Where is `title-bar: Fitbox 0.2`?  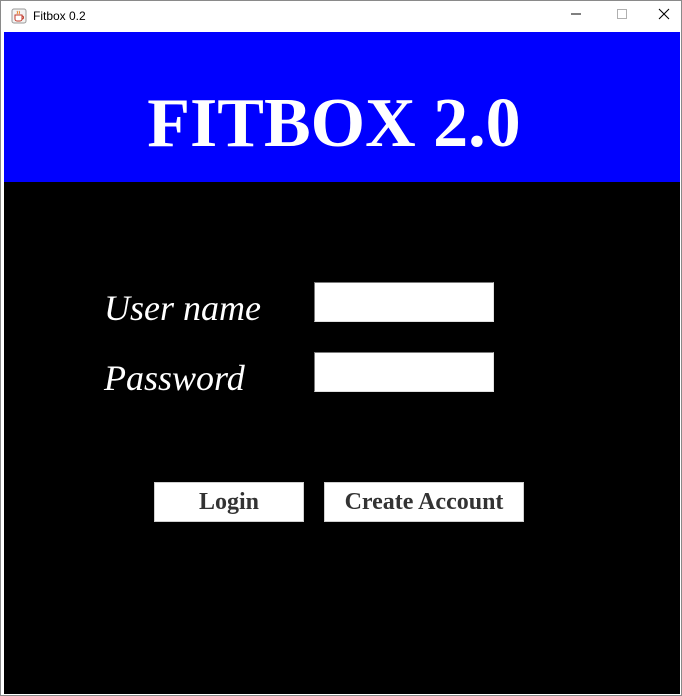
title-bar: Fitbox 0.2 is located at coordinates (341, 16).